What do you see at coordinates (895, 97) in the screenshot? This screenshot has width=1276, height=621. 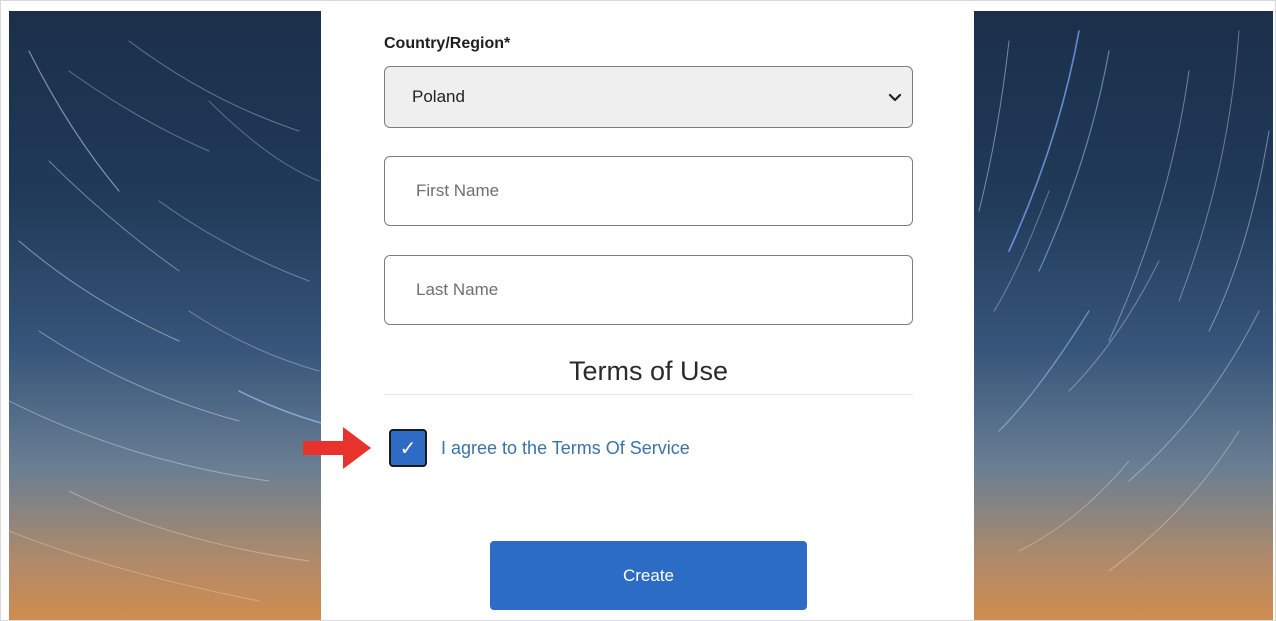 I see `chevron-down-icon` at bounding box center [895, 97].